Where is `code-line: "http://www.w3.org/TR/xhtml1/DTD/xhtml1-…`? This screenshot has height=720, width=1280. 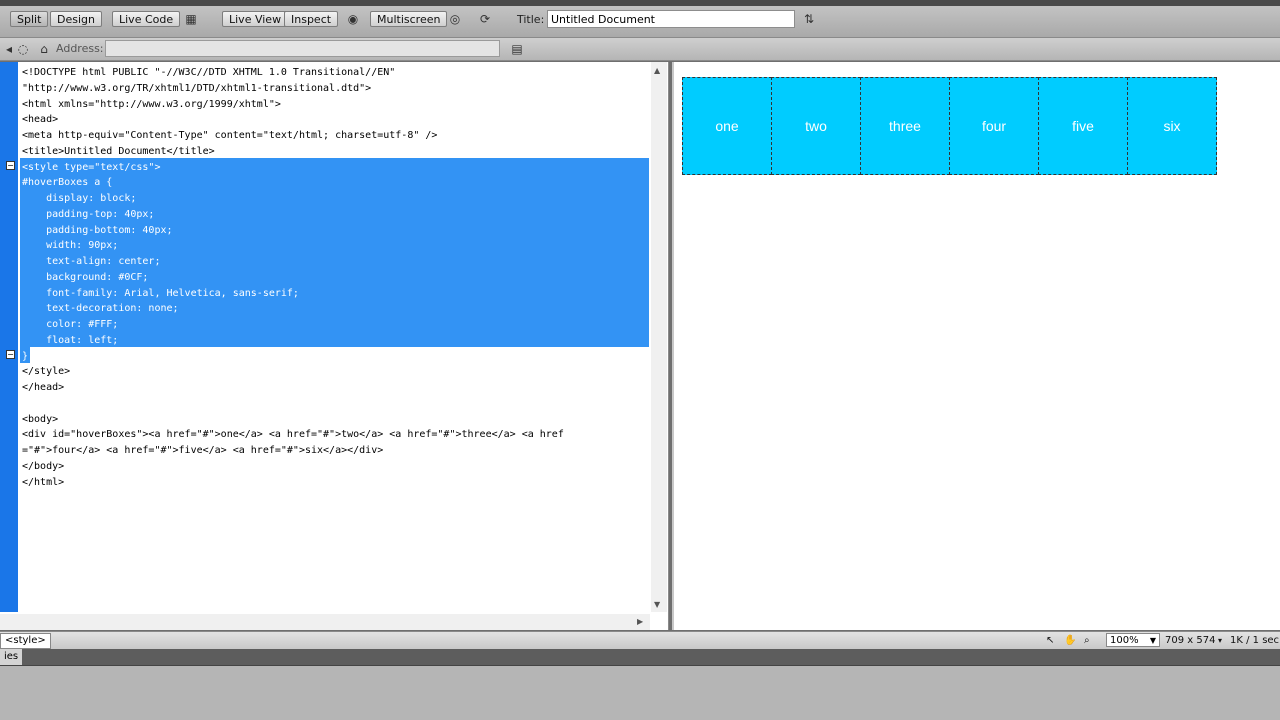
code-line: "http://www.w3.org/TR/xhtml1/DTD/xhtml1-… is located at coordinates (293, 89).